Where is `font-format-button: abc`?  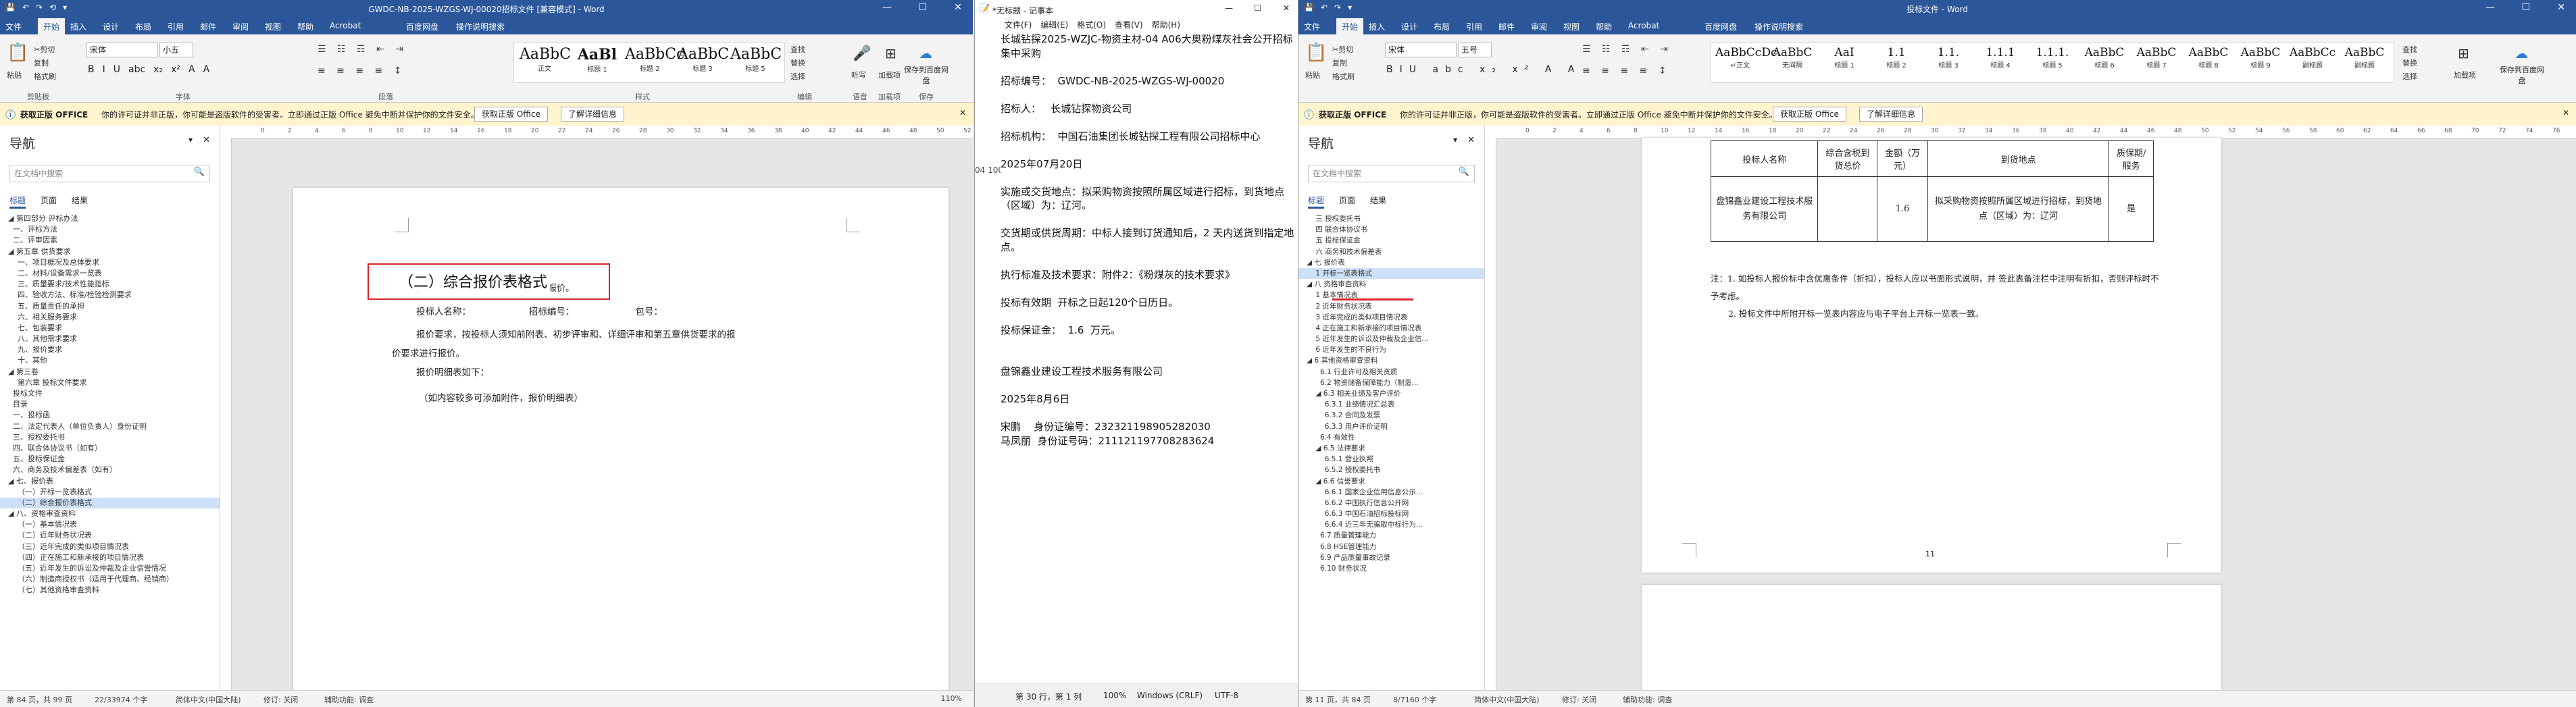
font-format-button: abc is located at coordinates (136, 69).